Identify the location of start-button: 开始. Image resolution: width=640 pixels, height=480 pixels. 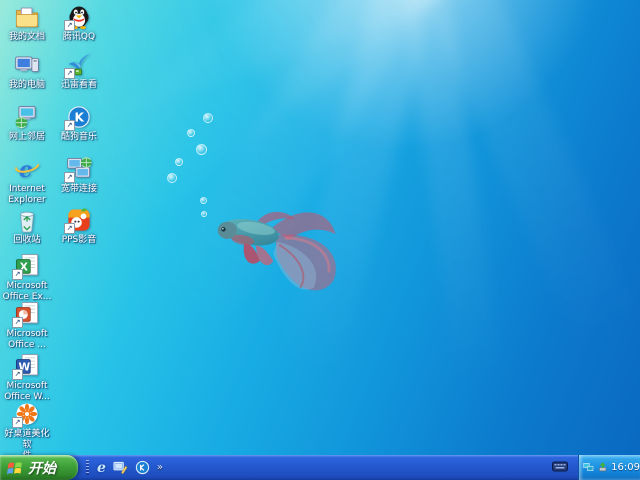
(39, 467).